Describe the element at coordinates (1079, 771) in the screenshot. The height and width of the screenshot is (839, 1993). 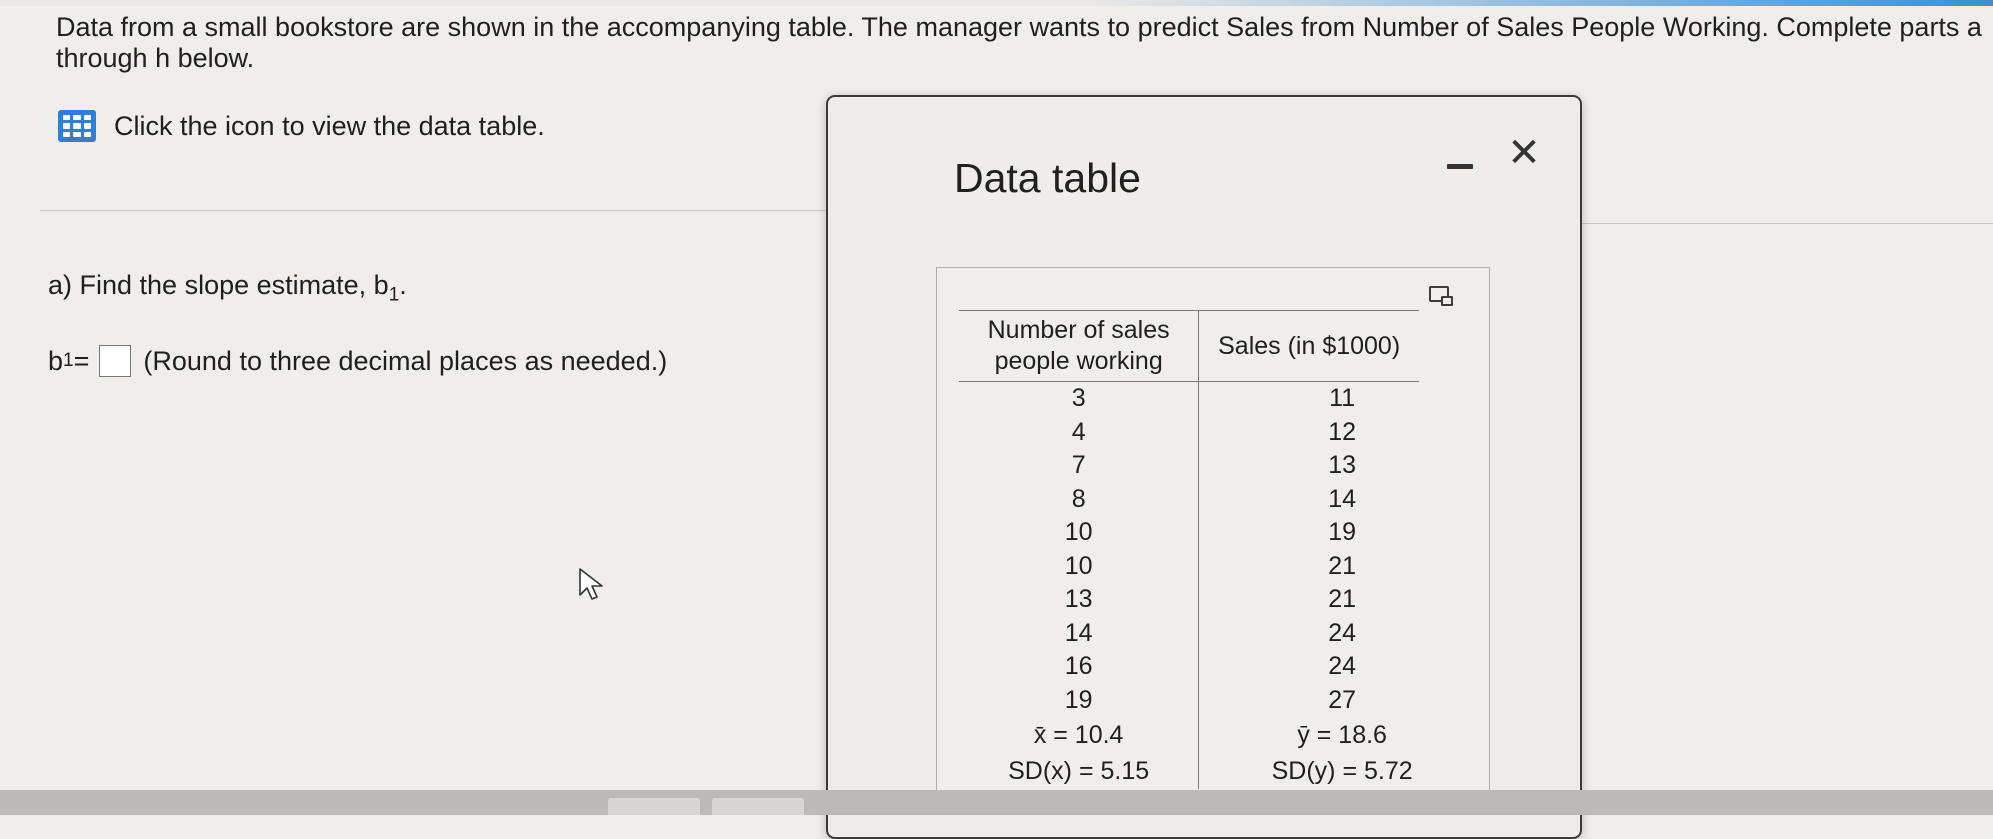
I see `sd-x: SD(x) = 5.15` at that location.